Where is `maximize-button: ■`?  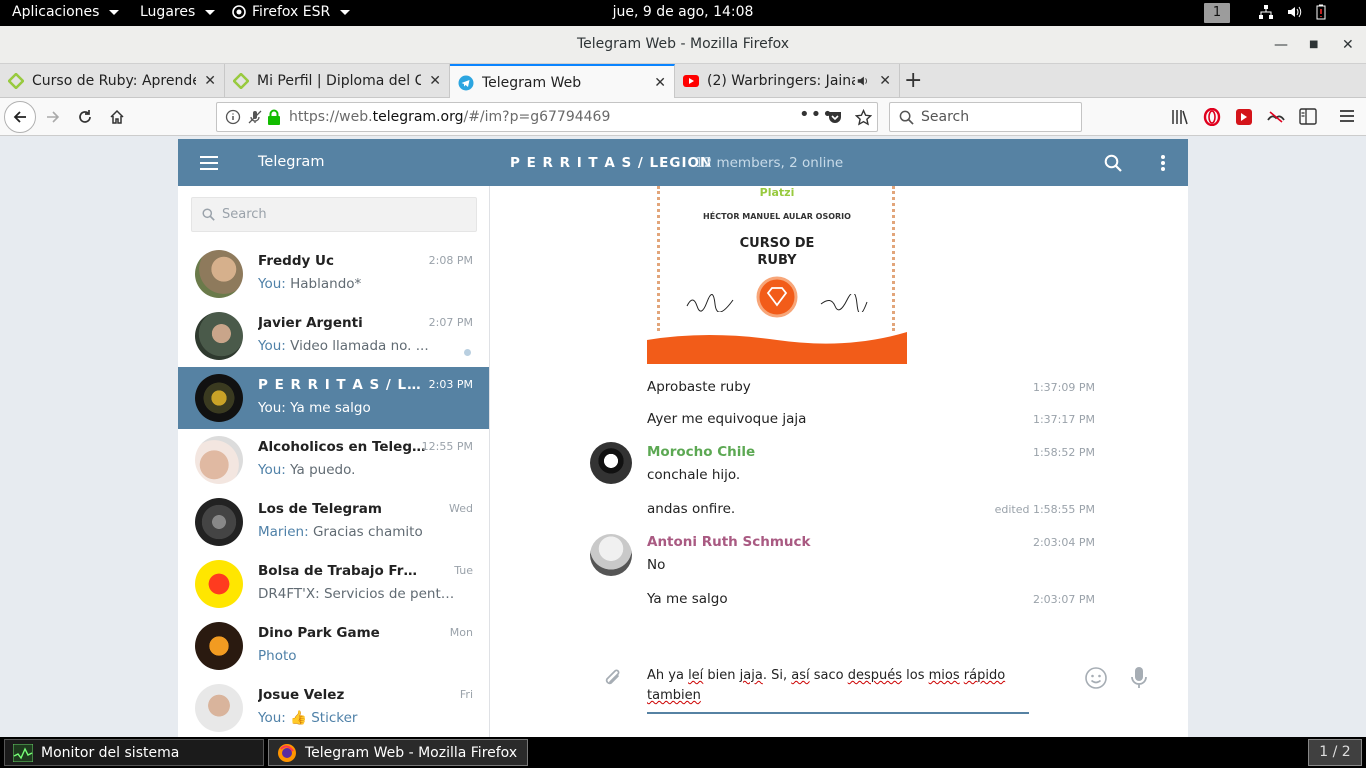 maximize-button: ■ is located at coordinates (1313, 44).